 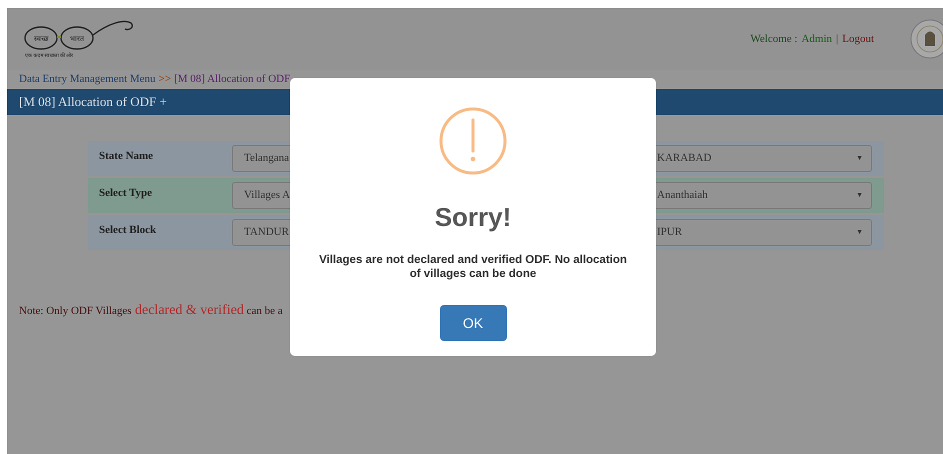 What do you see at coordinates (126, 193) in the screenshot?
I see `field-label: Select Type` at bounding box center [126, 193].